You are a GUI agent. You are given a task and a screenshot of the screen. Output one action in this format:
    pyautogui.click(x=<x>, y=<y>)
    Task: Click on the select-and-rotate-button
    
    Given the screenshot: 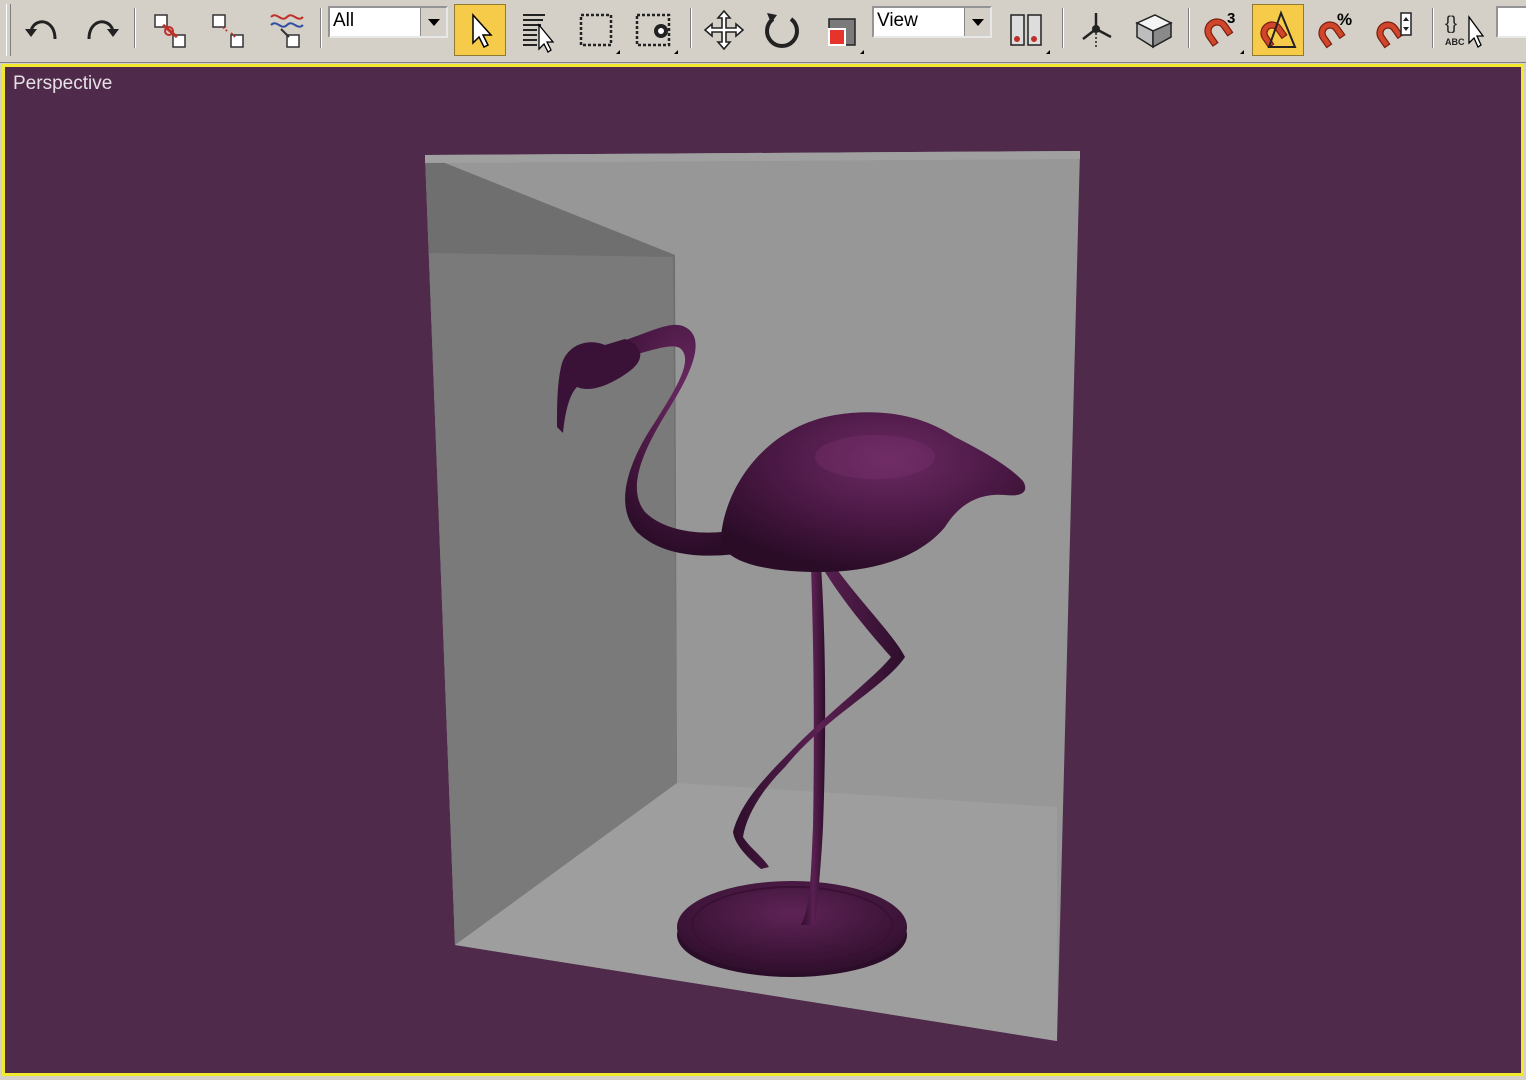 What is the action you would take?
    pyautogui.click(x=782, y=30)
    